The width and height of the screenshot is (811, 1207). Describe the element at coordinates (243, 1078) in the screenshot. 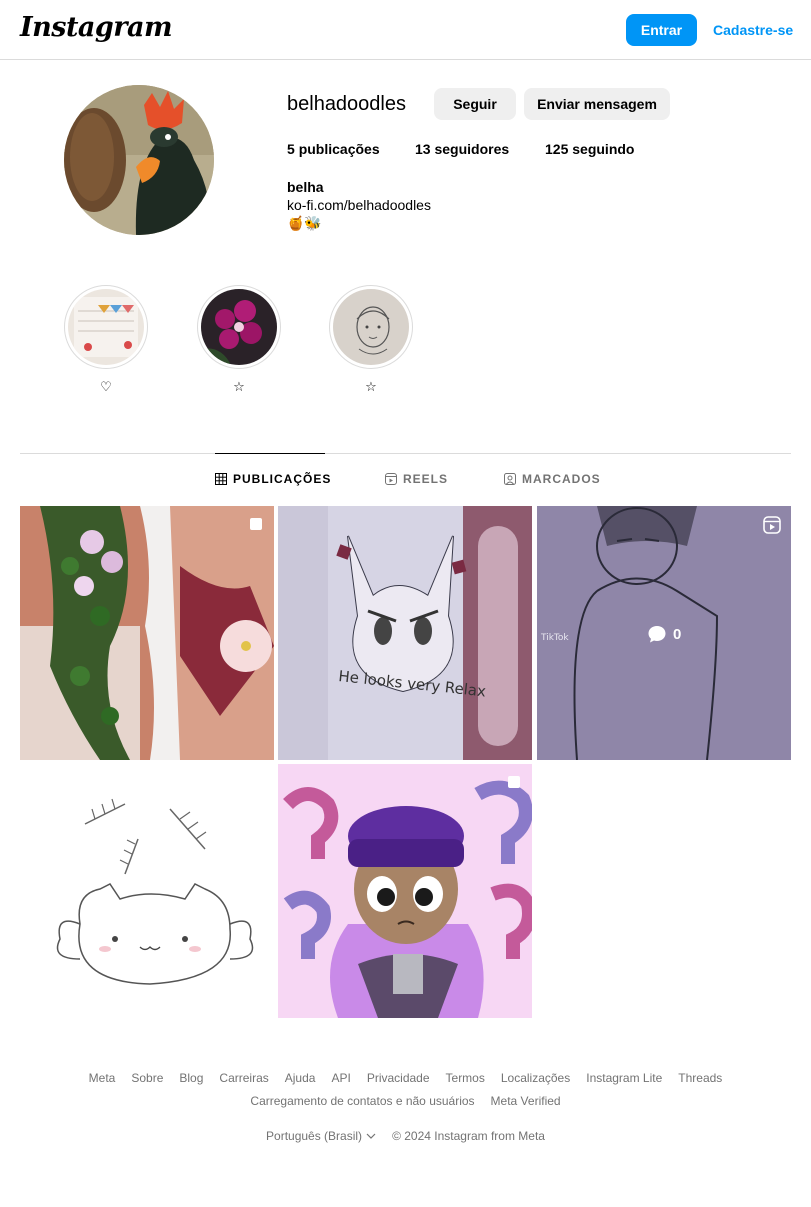

I see `footer-link-careers: Carreiras` at that location.